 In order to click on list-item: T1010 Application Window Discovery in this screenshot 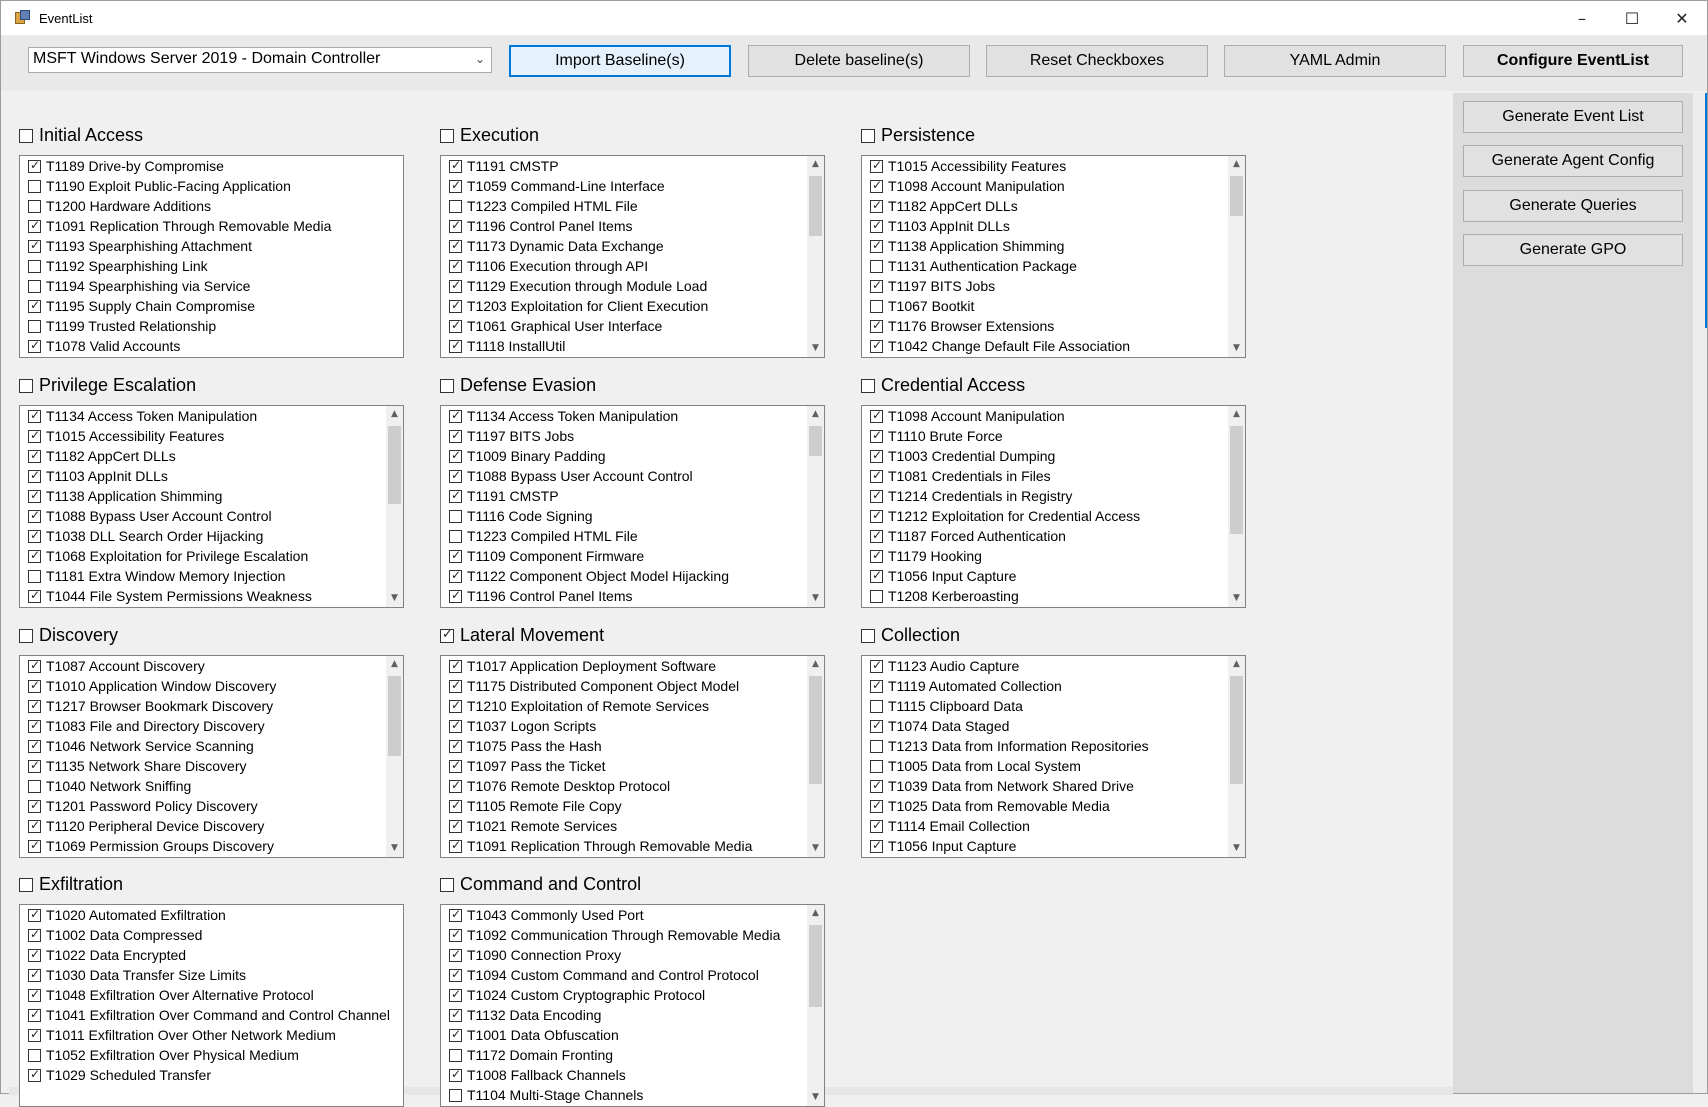, I will do `click(211, 686)`.